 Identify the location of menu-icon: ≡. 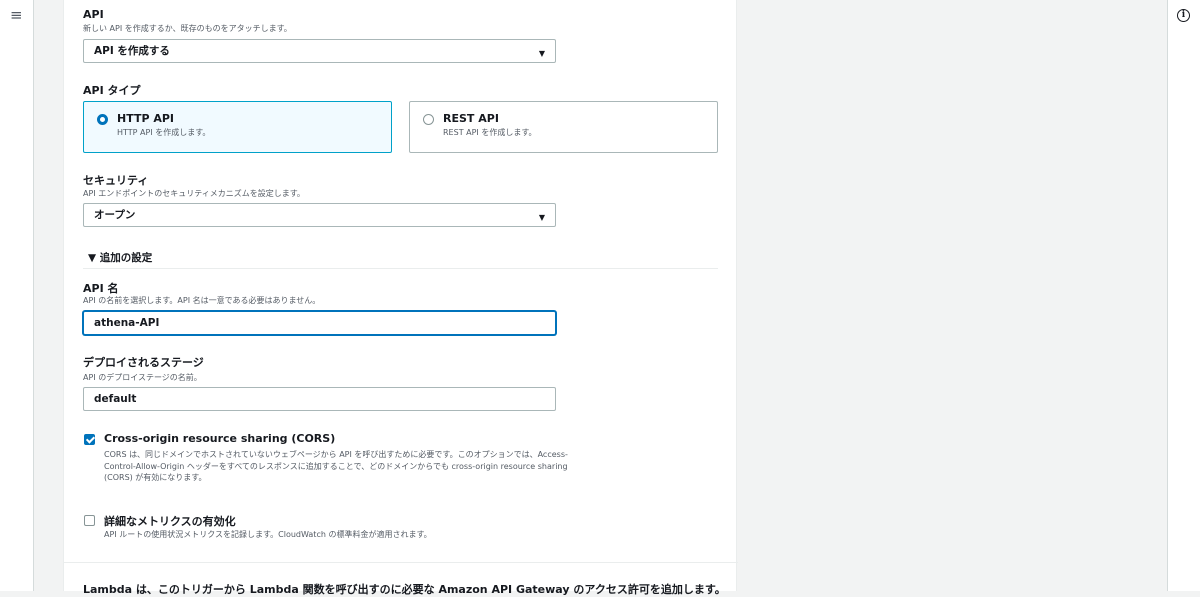
(16, 15).